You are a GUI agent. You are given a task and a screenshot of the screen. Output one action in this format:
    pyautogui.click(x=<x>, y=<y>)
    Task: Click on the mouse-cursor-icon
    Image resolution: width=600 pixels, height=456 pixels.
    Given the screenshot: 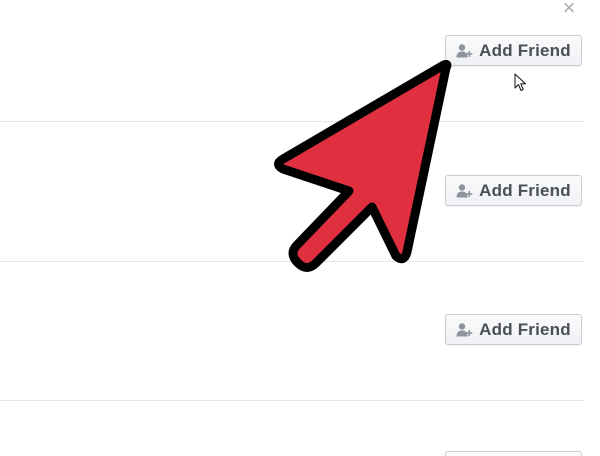 What is the action you would take?
    pyautogui.click(x=520, y=82)
    